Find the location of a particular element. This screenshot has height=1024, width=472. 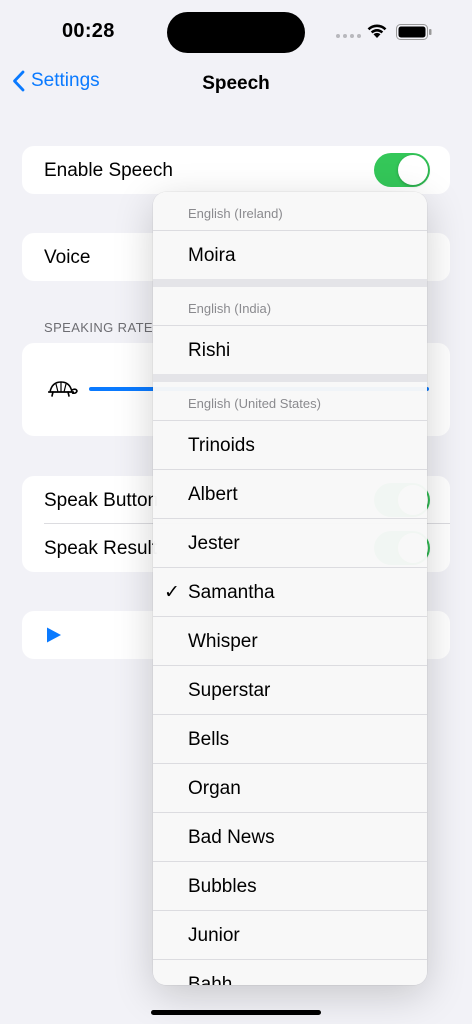

speaking-rate-header: SPEAKING RATE is located at coordinates (98, 327).